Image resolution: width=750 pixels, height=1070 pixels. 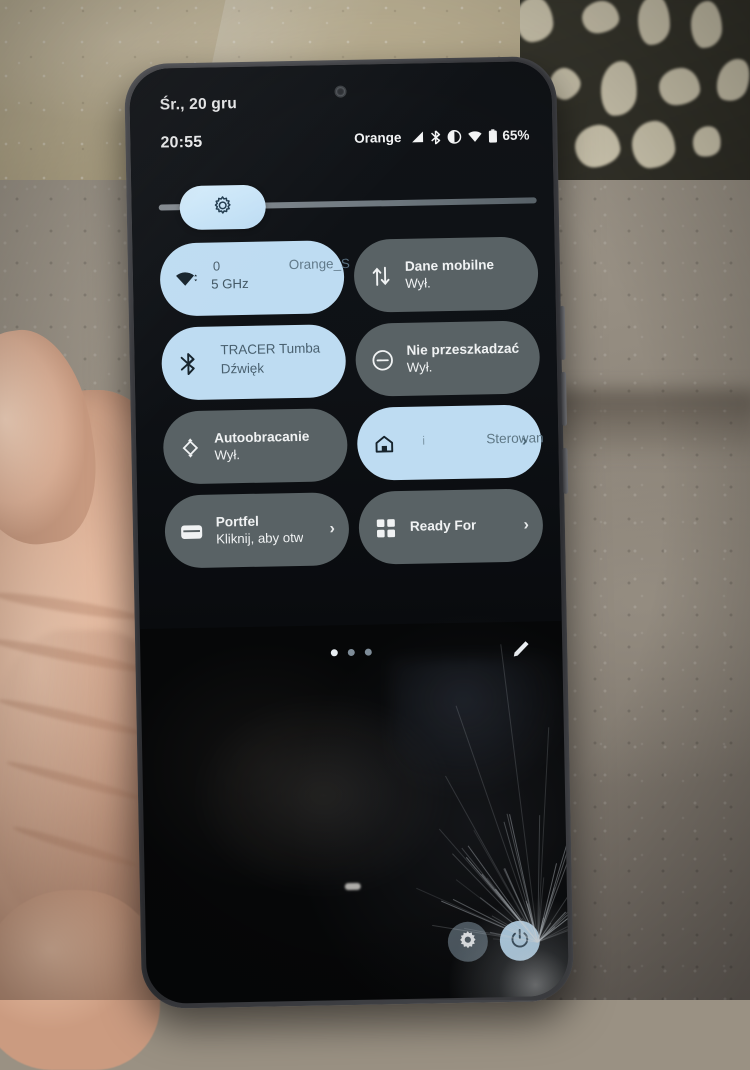 I want to click on settings-button, so click(x=468, y=942).